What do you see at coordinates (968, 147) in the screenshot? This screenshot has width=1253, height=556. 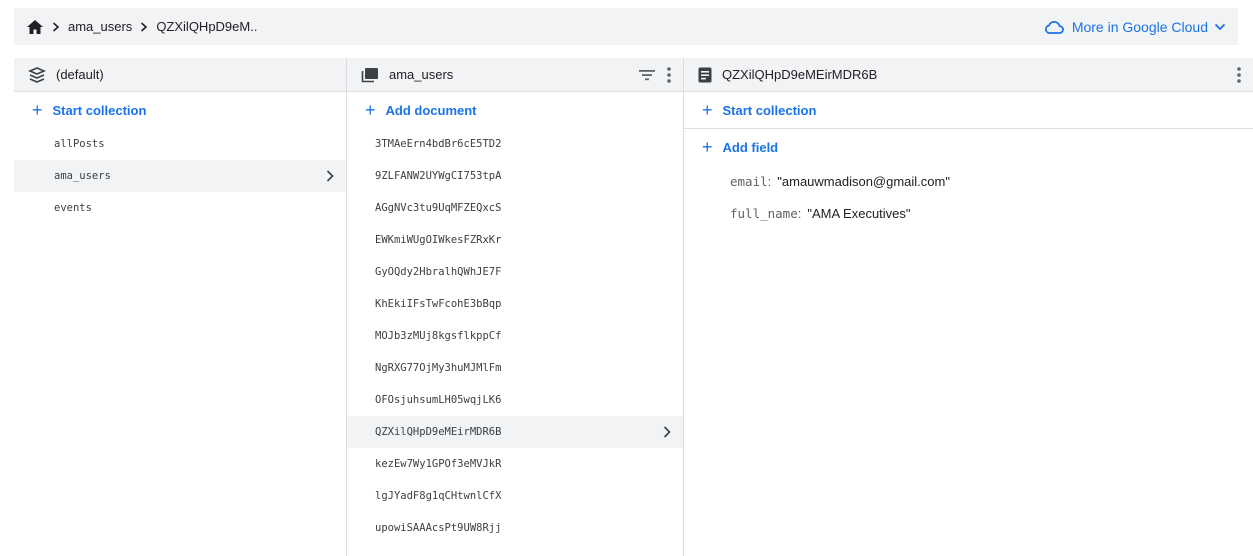 I see `add-field-button: + Add field` at bounding box center [968, 147].